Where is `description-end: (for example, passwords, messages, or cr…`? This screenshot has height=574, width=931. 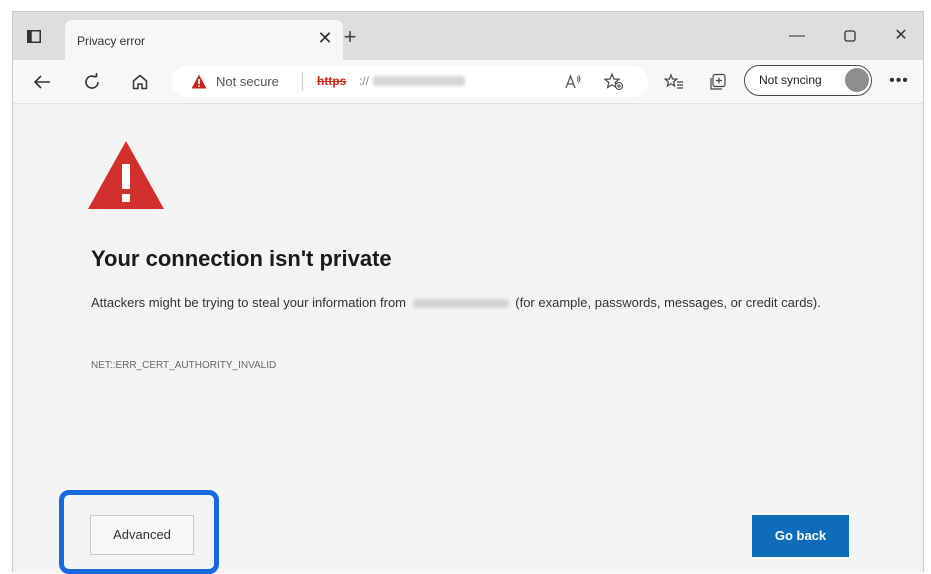
description-end: (for example, passwords, messages, or cr… is located at coordinates (668, 302).